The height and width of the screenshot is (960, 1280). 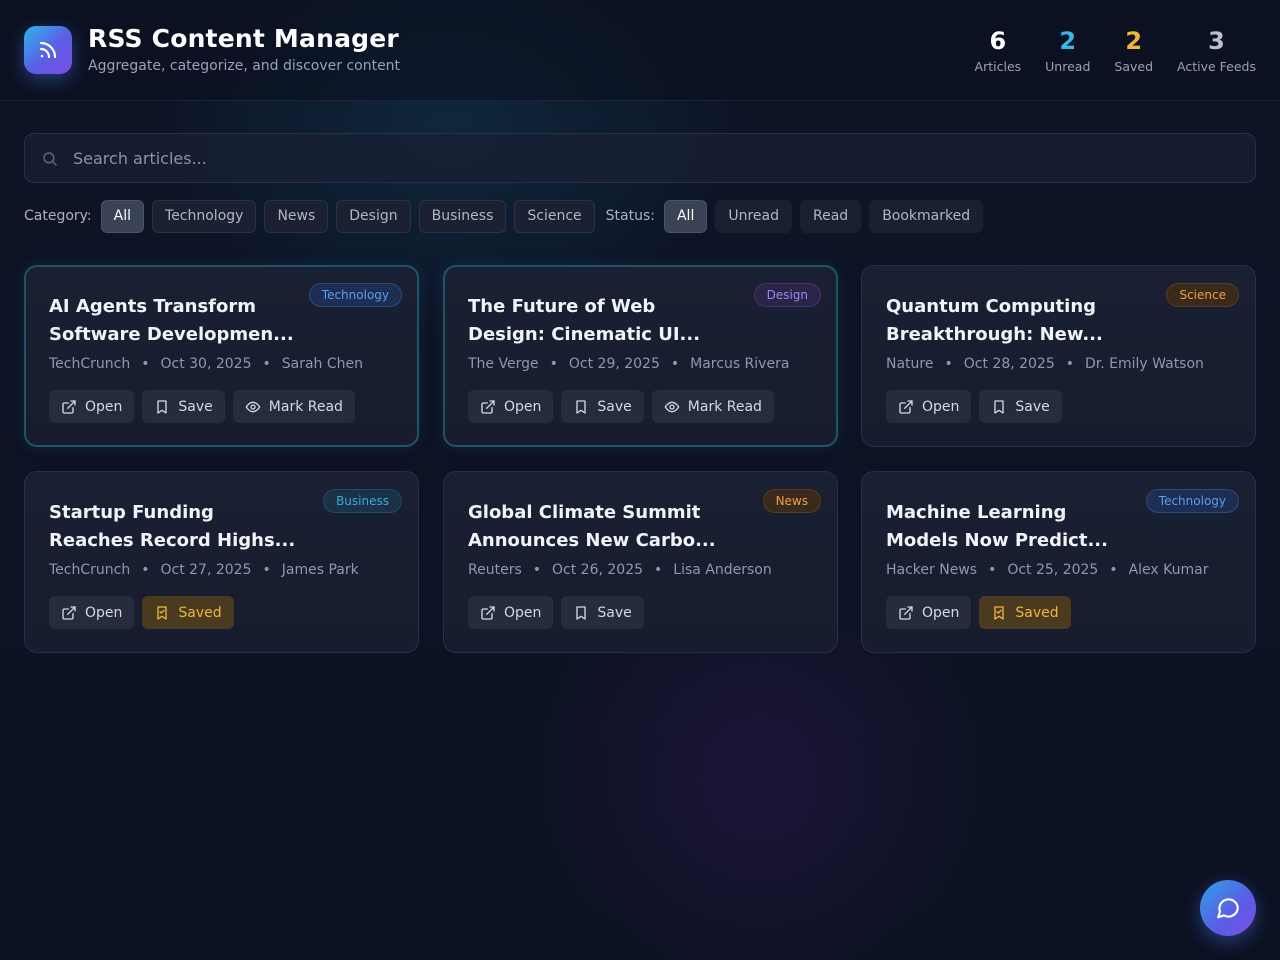 What do you see at coordinates (787, 295) in the screenshot?
I see `category-badge: Design` at bounding box center [787, 295].